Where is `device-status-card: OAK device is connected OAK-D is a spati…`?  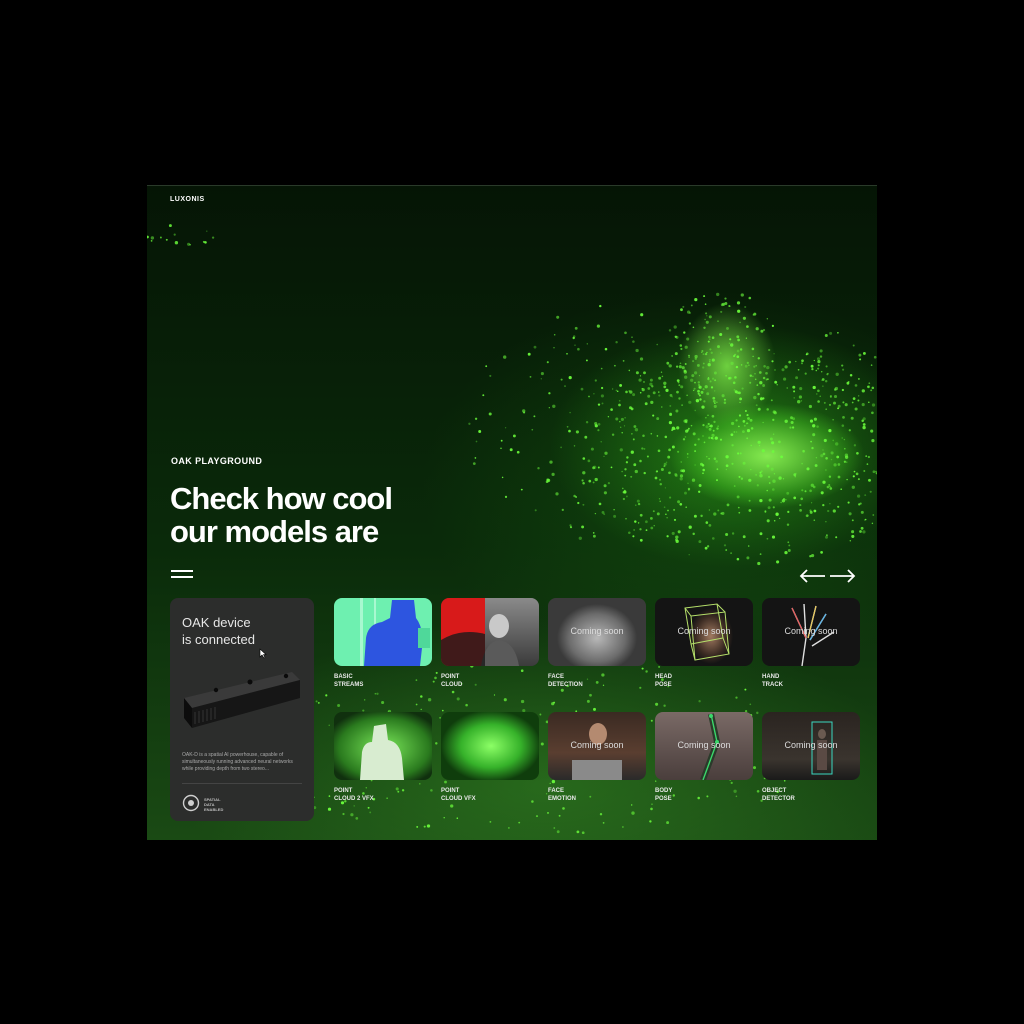
device-status-card: OAK device is connected OAK-D is a spati… is located at coordinates (242, 709).